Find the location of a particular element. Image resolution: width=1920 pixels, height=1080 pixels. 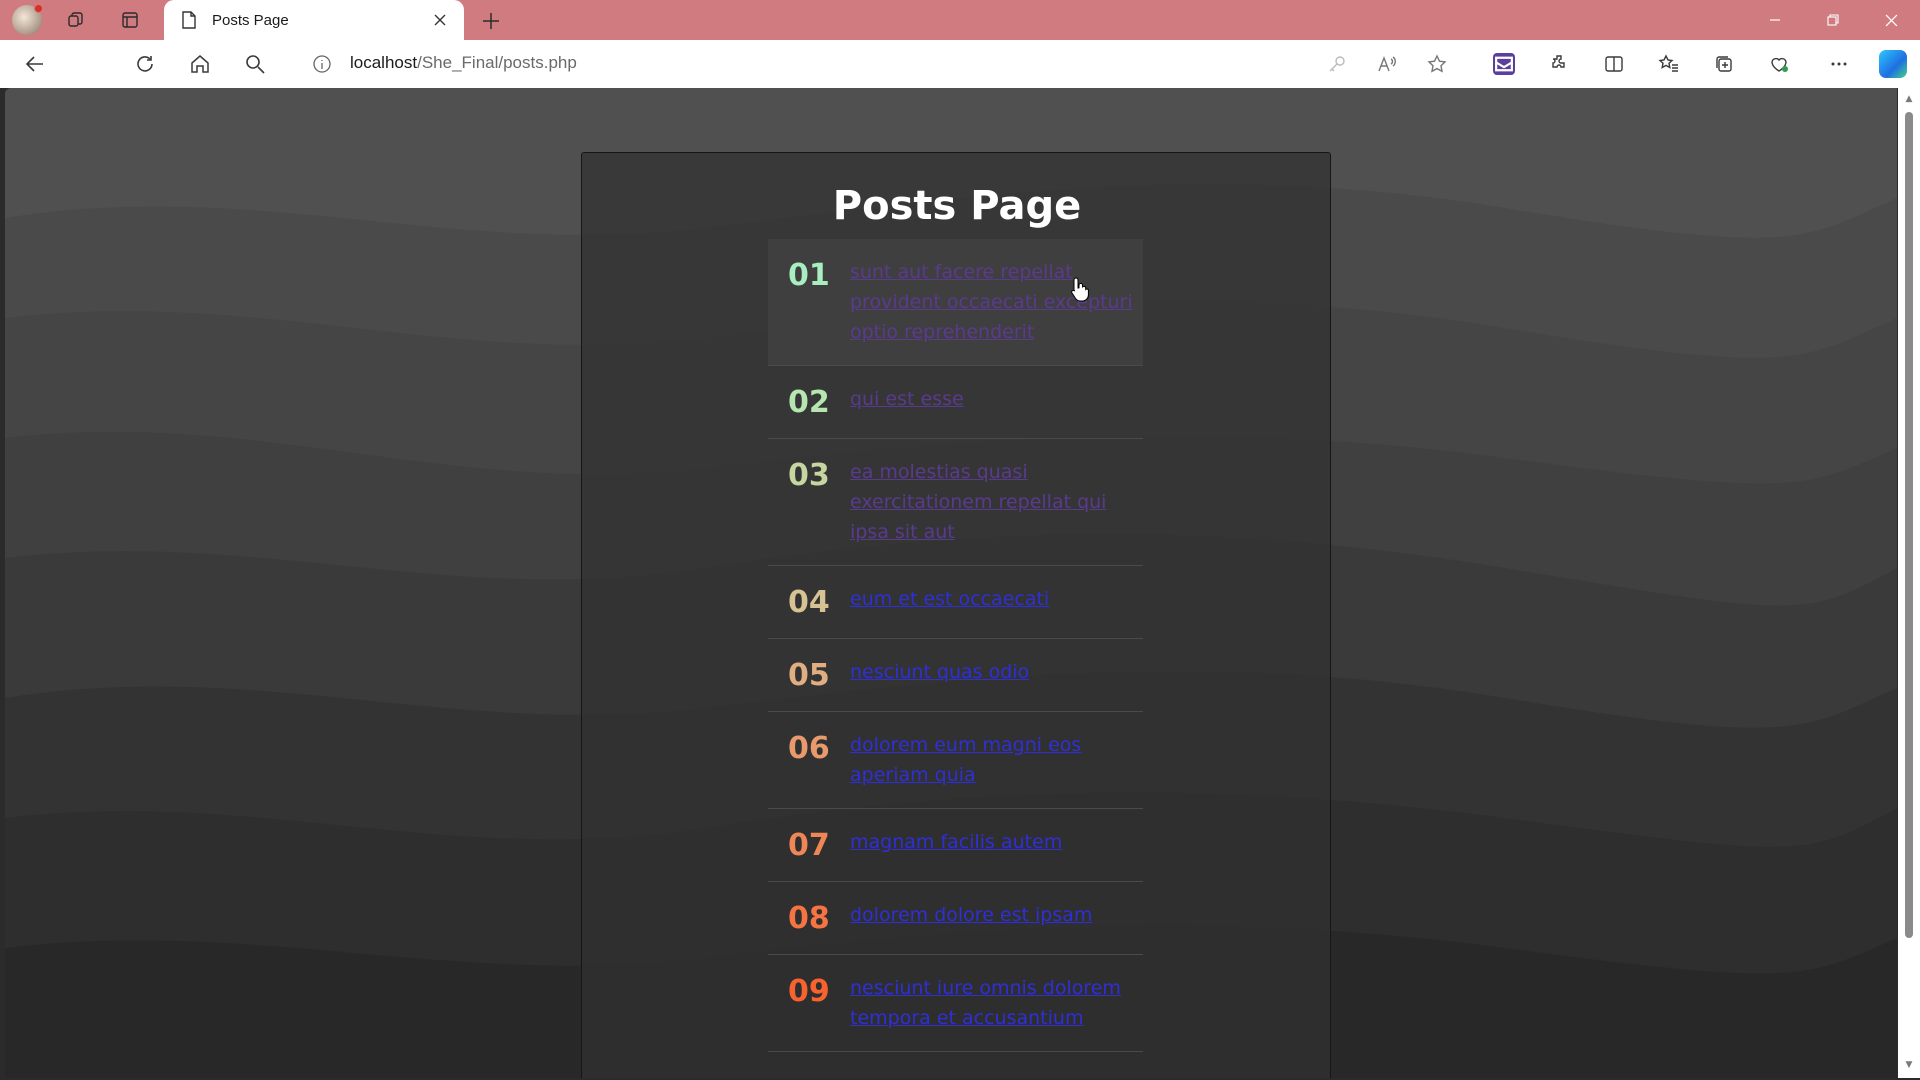

post-number: 09 is located at coordinates (809, 991).